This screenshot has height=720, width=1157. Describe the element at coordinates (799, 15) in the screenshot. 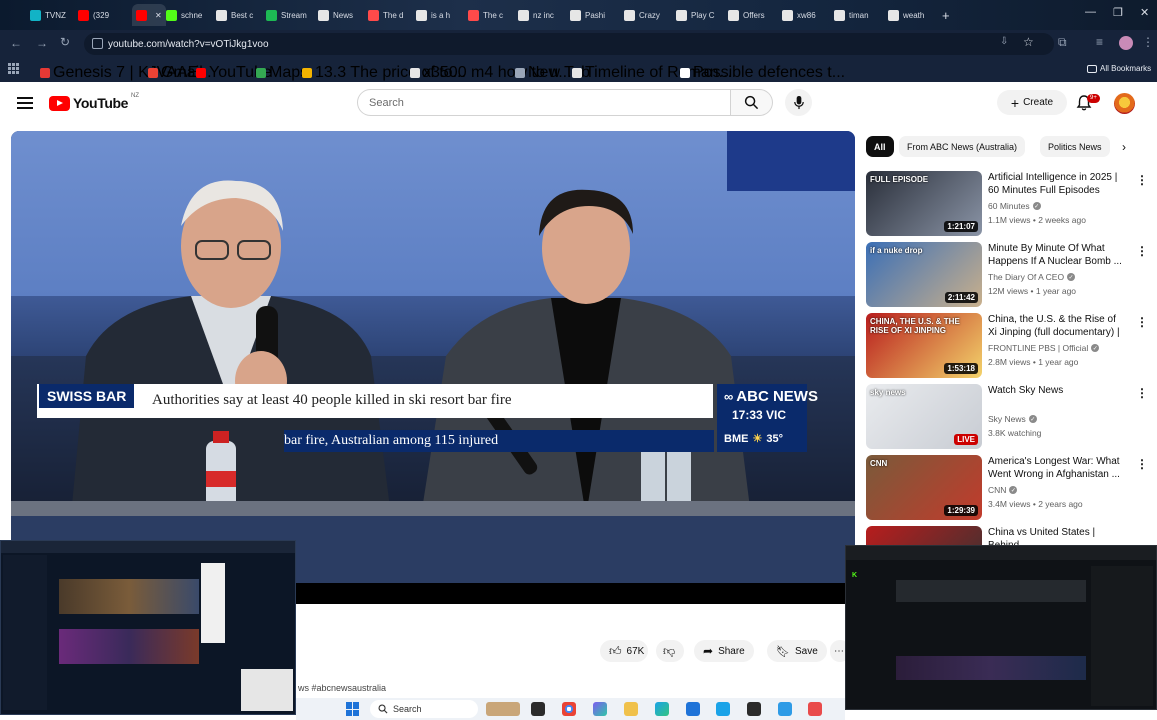

I see `browser-tab: xw86` at that location.